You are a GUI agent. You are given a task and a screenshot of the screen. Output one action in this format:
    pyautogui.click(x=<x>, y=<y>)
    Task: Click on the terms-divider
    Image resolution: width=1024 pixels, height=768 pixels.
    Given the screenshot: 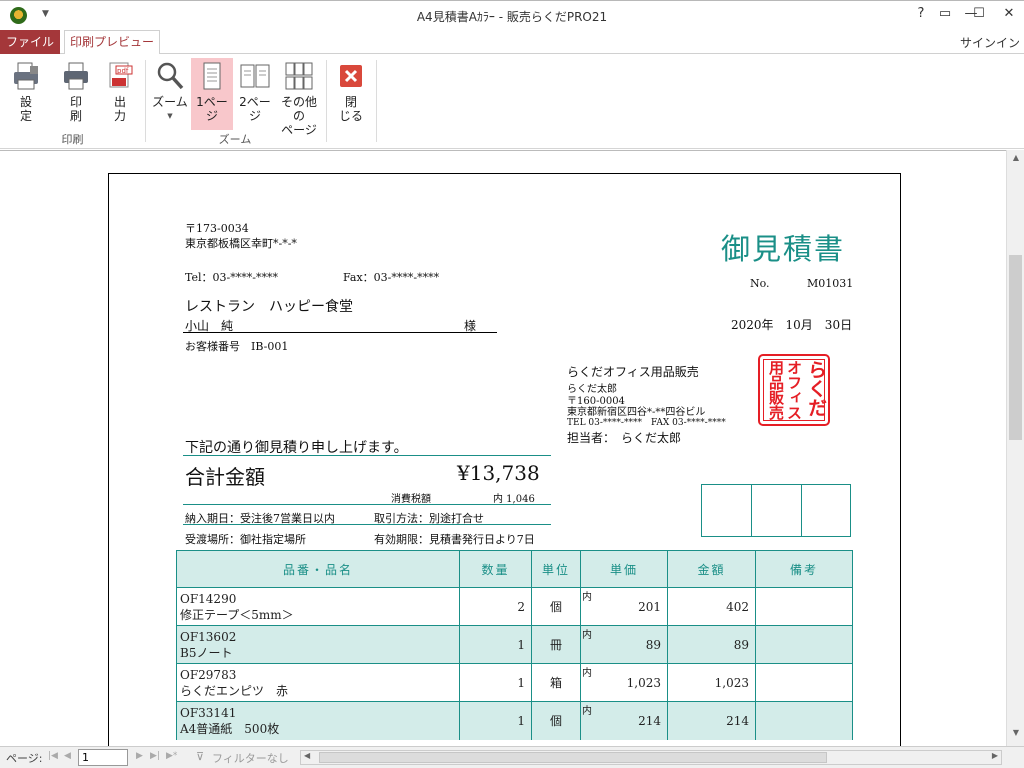 What is the action you would take?
    pyautogui.click(x=367, y=524)
    